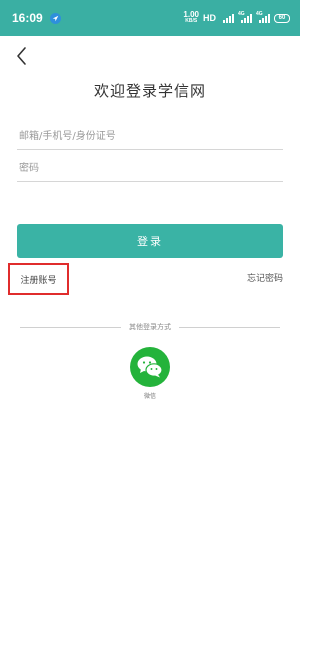  I want to click on other-login-divider: 其他登录方式, so click(150, 327).